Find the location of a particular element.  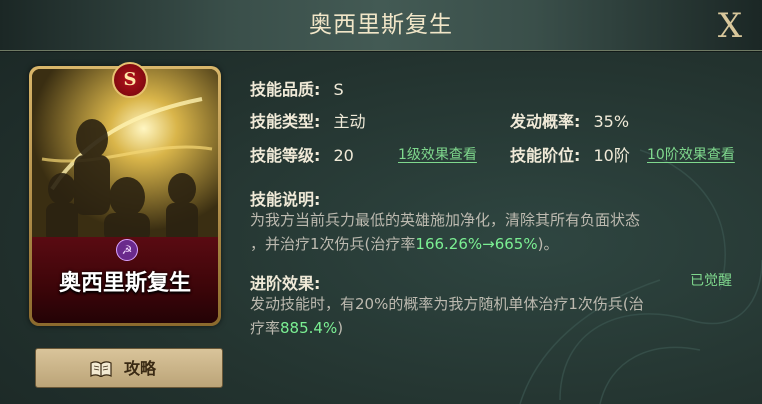

window-title: 奥西里斯复生 is located at coordinates (381, 25).